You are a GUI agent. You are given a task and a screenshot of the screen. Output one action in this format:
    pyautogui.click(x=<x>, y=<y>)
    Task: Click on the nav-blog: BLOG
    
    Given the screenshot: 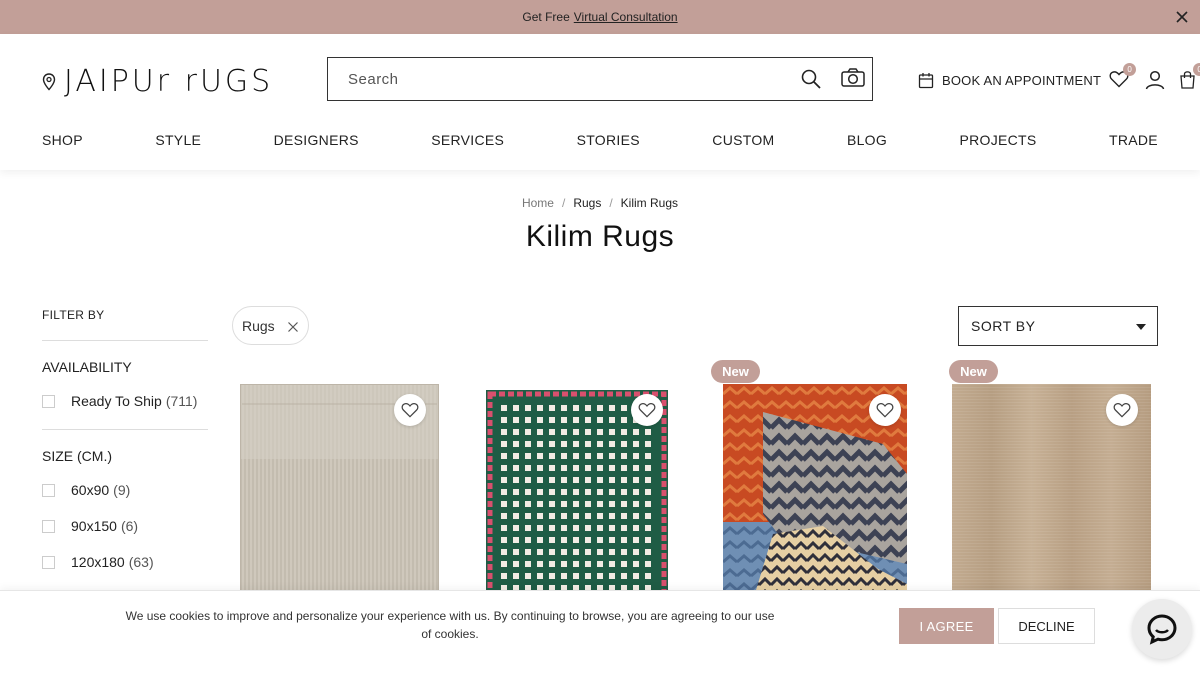 What is the action you would take?
    pyautogui.click(x=867, y=140)
    